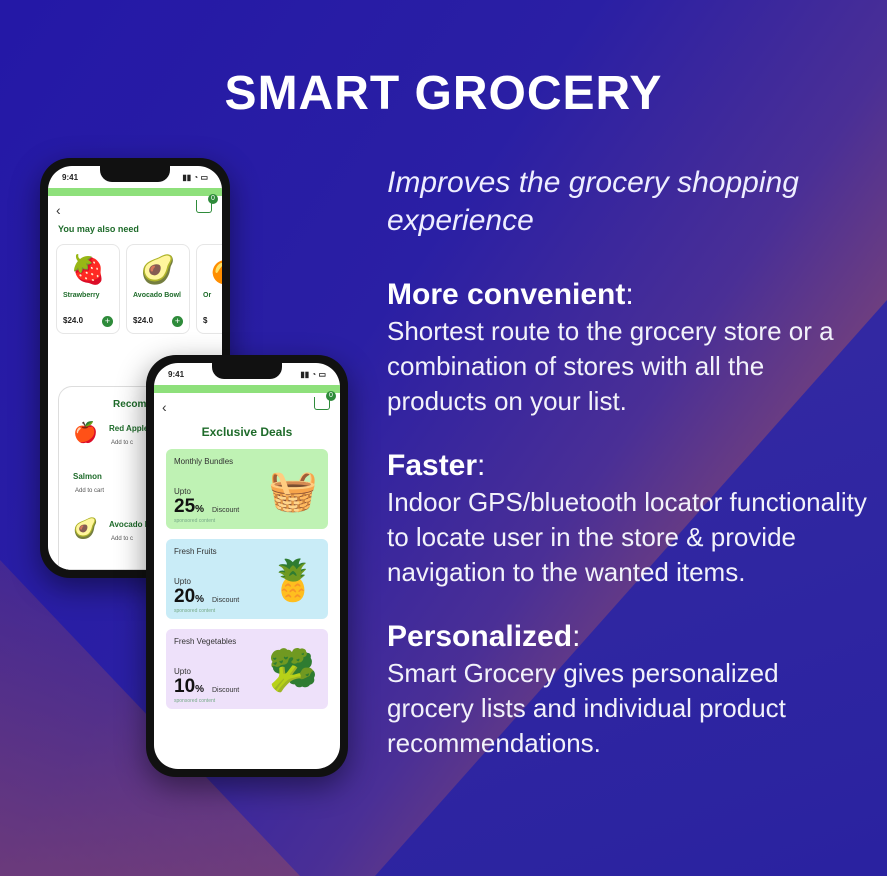 This screenshot has height=876, width=887. What do you see at coordinates (89, 491) in the screenshot?
I see `add-to-cart-link: Add to cart` at bounding box center [89, 491].